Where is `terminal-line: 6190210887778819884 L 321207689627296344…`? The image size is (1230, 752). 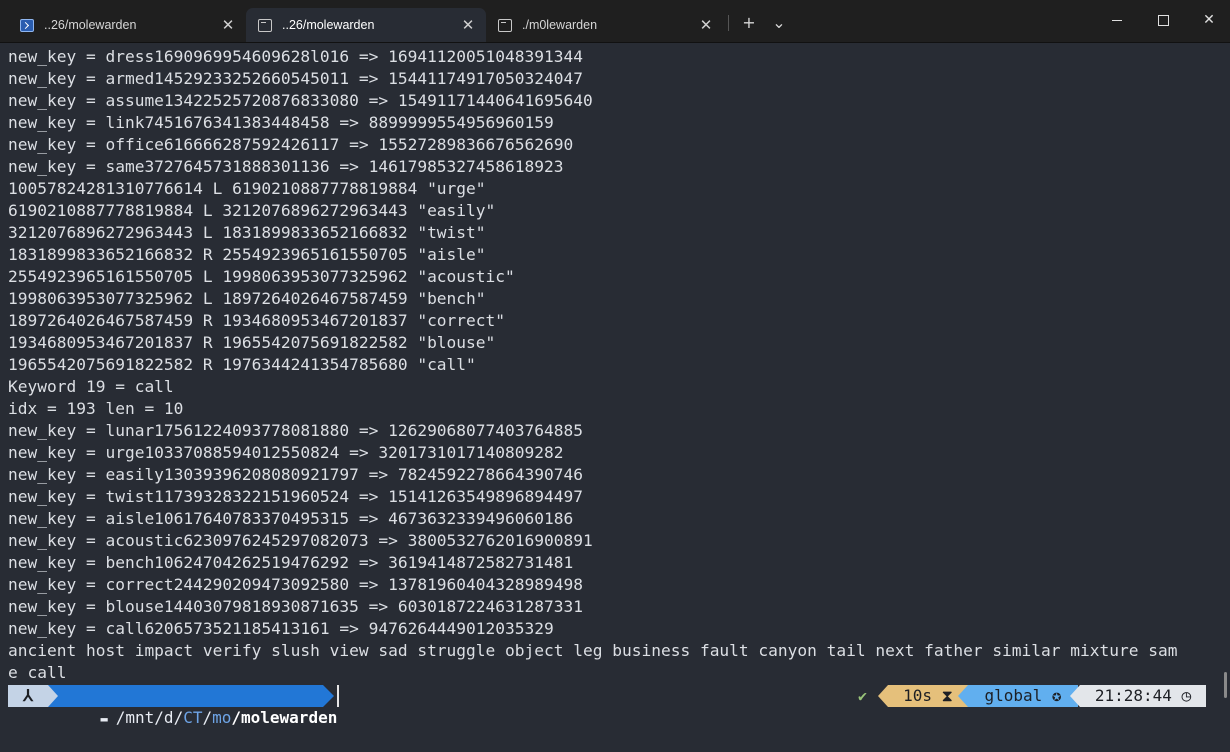
terminal-line: 6190210887778819884 L 321207689627296344… is located at coordinates (252, 210).